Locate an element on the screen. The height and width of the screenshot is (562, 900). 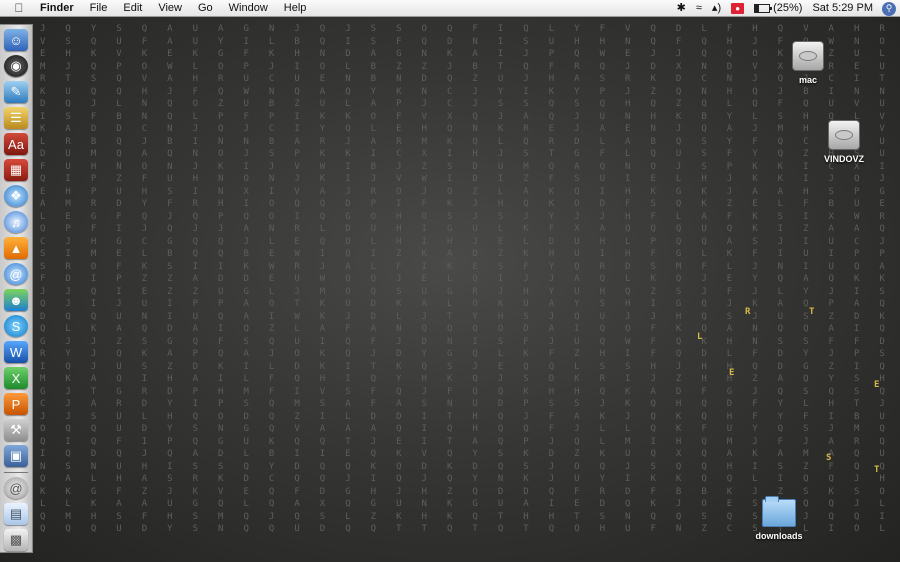
itunes-icon: ♫ is located at coordinates (16, 222).